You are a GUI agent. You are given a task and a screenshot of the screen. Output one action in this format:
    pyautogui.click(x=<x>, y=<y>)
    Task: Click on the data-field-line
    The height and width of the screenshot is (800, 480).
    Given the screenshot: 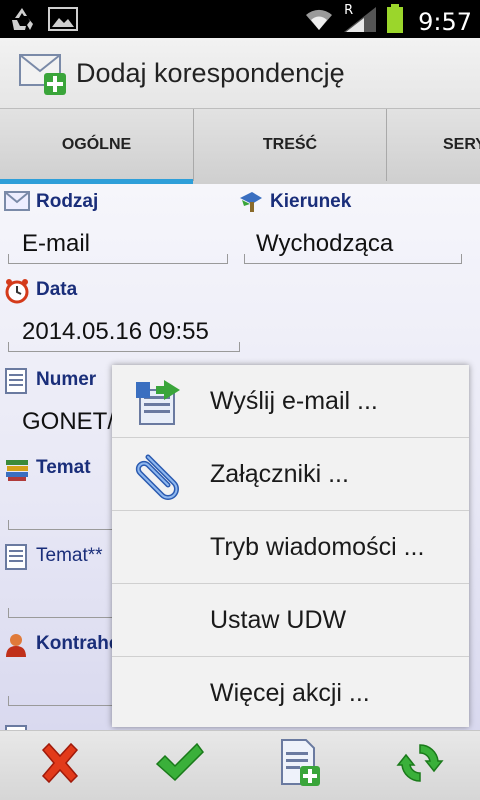 What is the action you would take?
    pyautogui.click(x=124, y=347)
    